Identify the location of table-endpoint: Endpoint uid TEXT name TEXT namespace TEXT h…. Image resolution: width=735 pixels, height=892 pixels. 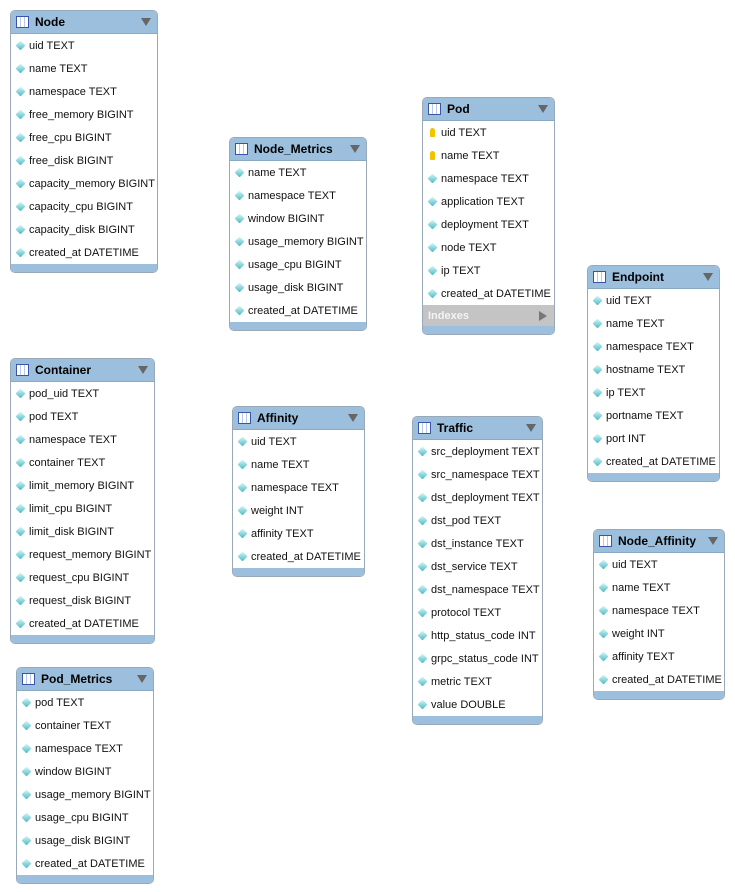
(653, 373).